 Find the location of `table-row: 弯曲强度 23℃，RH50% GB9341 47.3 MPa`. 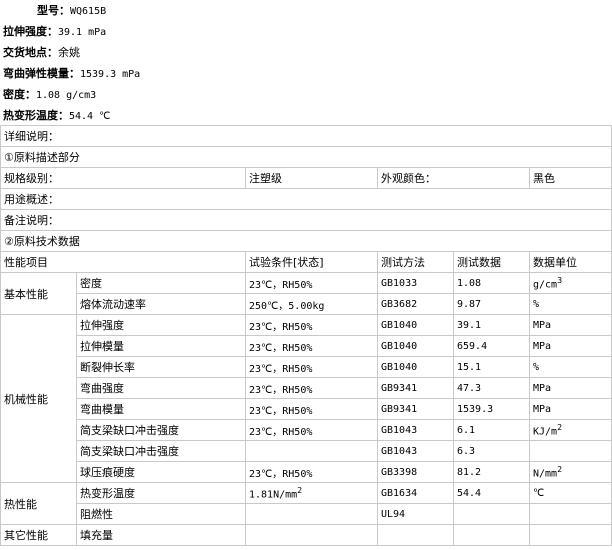

table-row: 弯曲强度 23℃，RH50% GB9341 47.3 MPa is located at coordinates (306, 388).